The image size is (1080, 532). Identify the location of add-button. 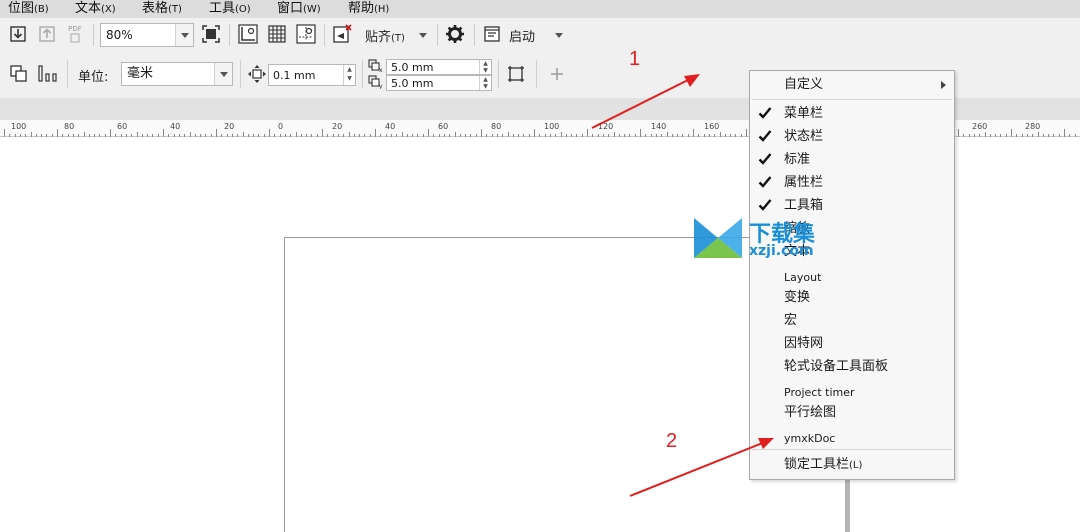
(557, 74).